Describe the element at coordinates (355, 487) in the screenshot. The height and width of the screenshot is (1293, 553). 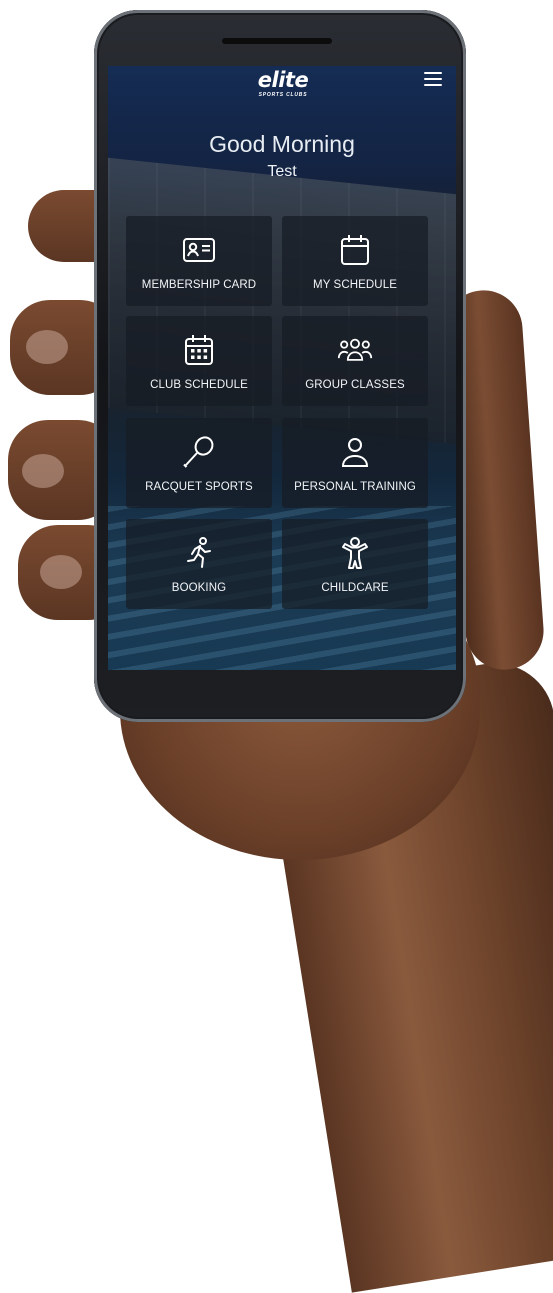
I see `tile-label: PERSONAL TRAINING` at that location.